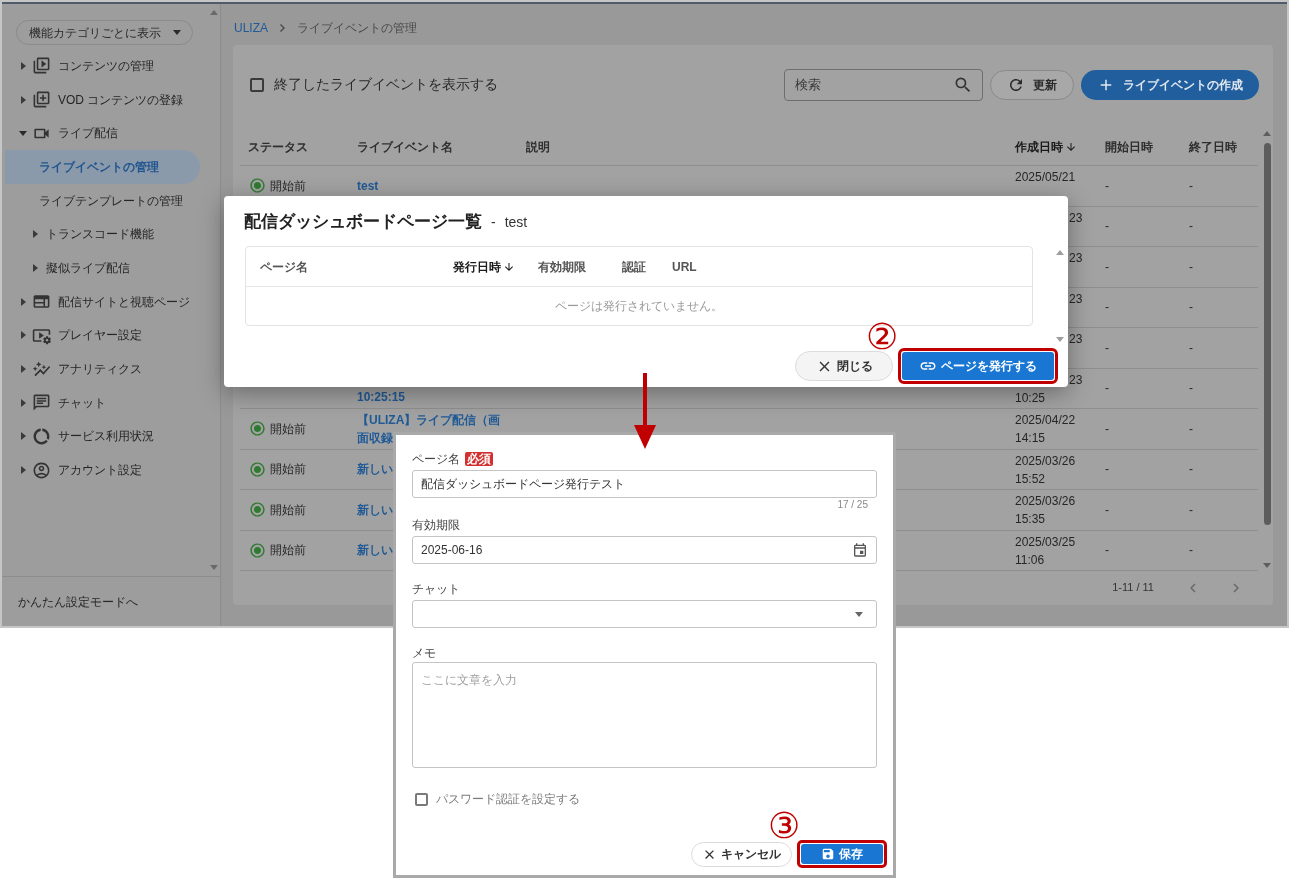 This screenshot has height=878, width=1289. I want to click on refresh-icon, so click(1016, 85).